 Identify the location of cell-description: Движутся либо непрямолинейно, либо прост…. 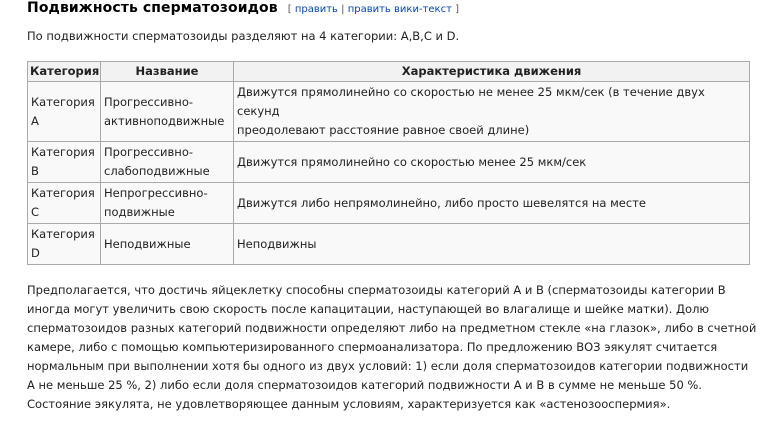
(491, 203).